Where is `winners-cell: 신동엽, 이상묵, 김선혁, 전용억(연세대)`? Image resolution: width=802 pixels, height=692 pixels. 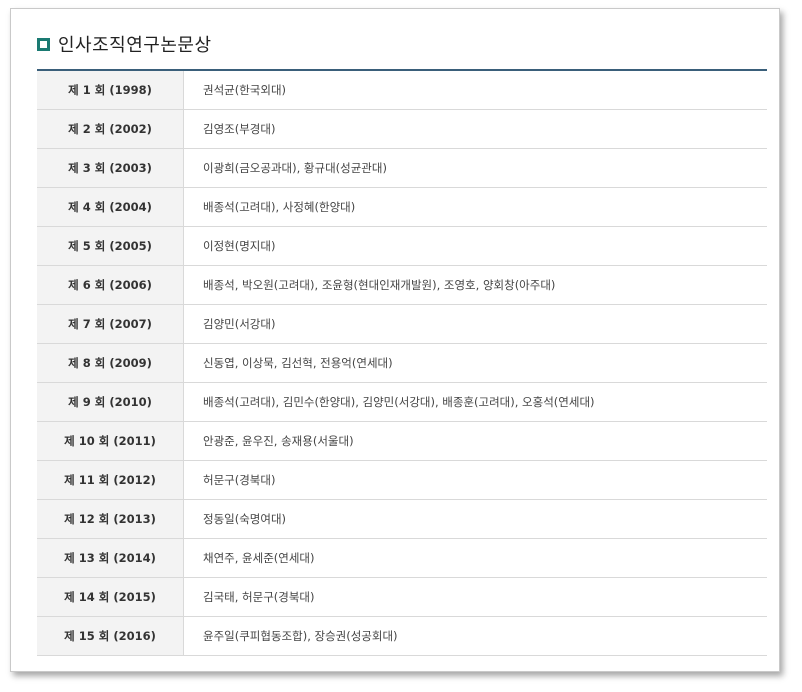
winners-cell: 신동엽, 이상묵, 김선혁, 전용억(연세대) is located at coordinates (475, 363).